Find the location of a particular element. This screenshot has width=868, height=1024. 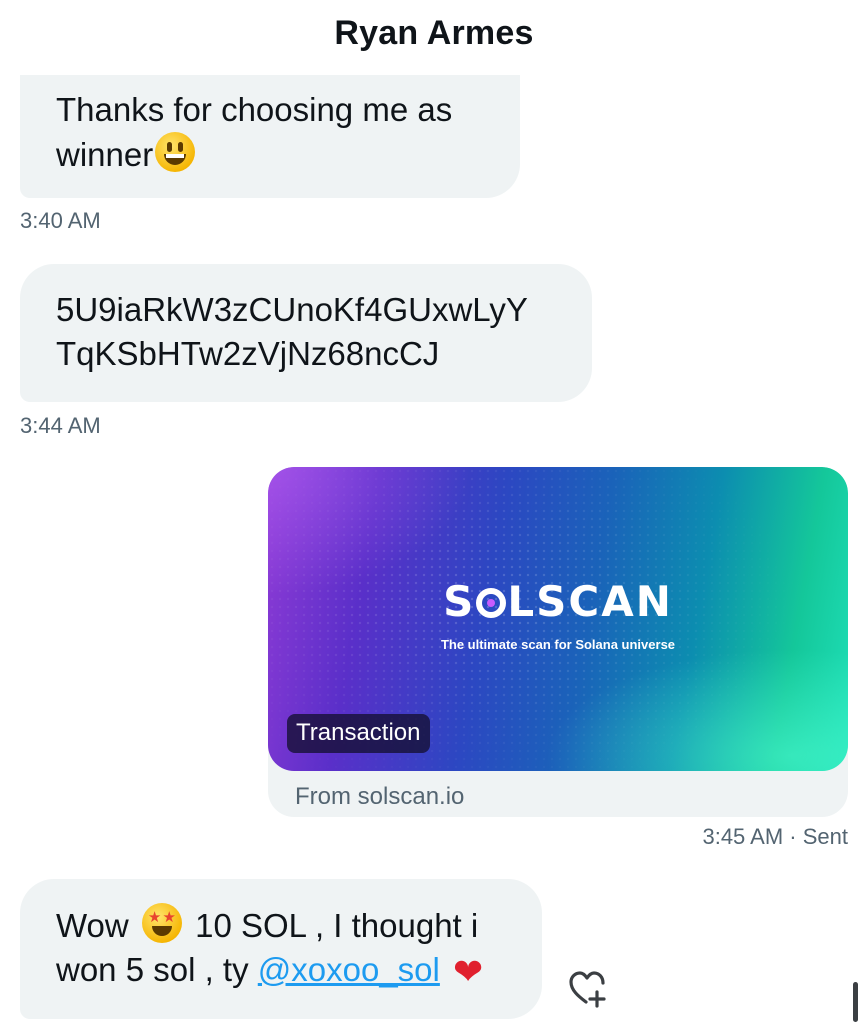

received-message-bubble: Thanks for choosing me as winner is located at coordinates (270, 128).